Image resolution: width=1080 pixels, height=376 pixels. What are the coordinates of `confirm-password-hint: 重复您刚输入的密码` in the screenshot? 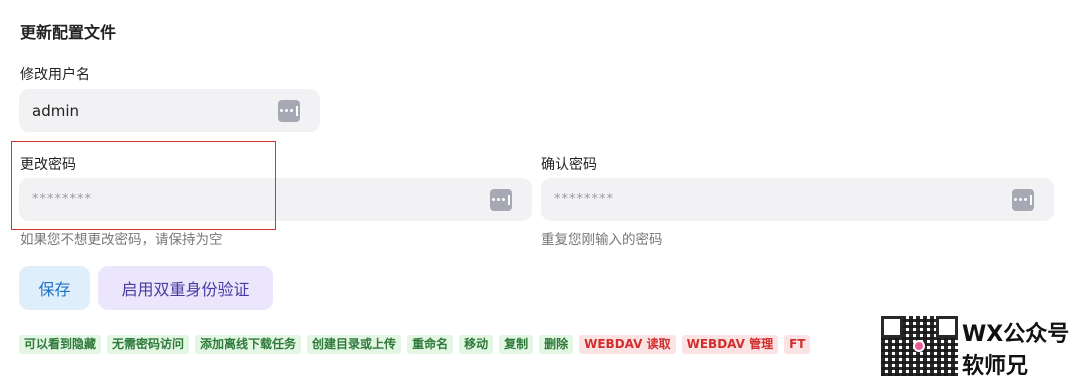 It's located at (602, 240).